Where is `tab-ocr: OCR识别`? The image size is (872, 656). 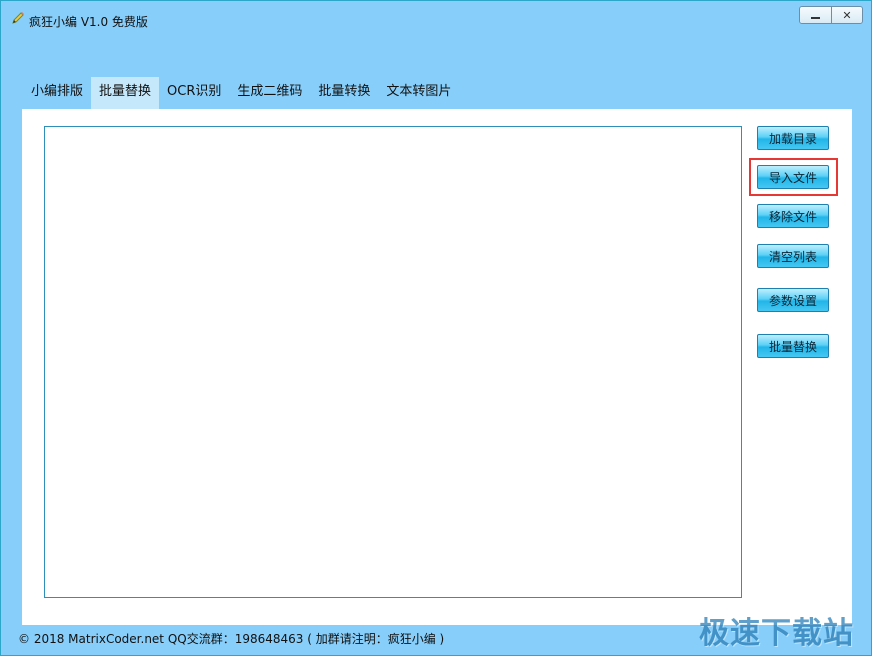 tab-ocr: OCR识别 is located at coordinates (194, 93).